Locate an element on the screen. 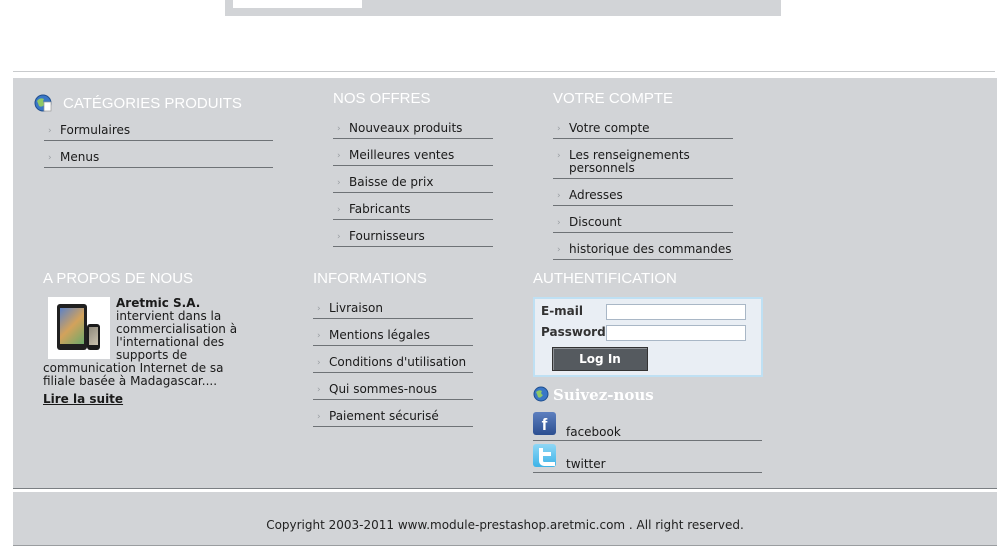  follow-title-text: Suivez-nous is located at coordinates (603, 395).